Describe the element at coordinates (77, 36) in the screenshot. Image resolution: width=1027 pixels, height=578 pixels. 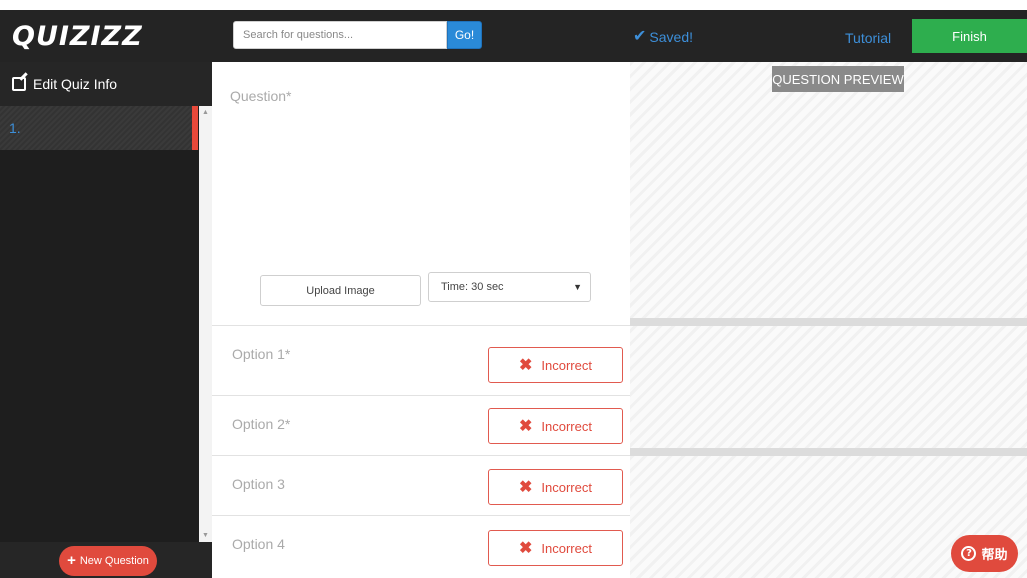
I see `quizizz-logo: QUIZIZZ` at that location.